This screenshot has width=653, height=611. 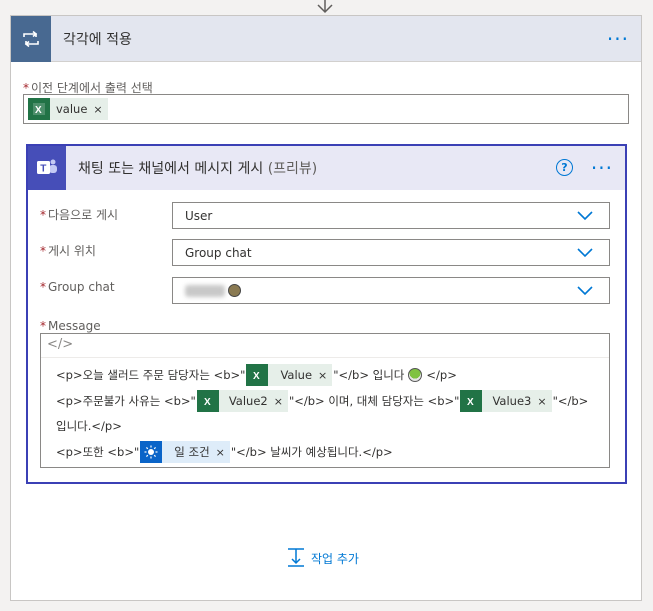 I want to click on code-view-icon: </>, so click(x=325, y=346).